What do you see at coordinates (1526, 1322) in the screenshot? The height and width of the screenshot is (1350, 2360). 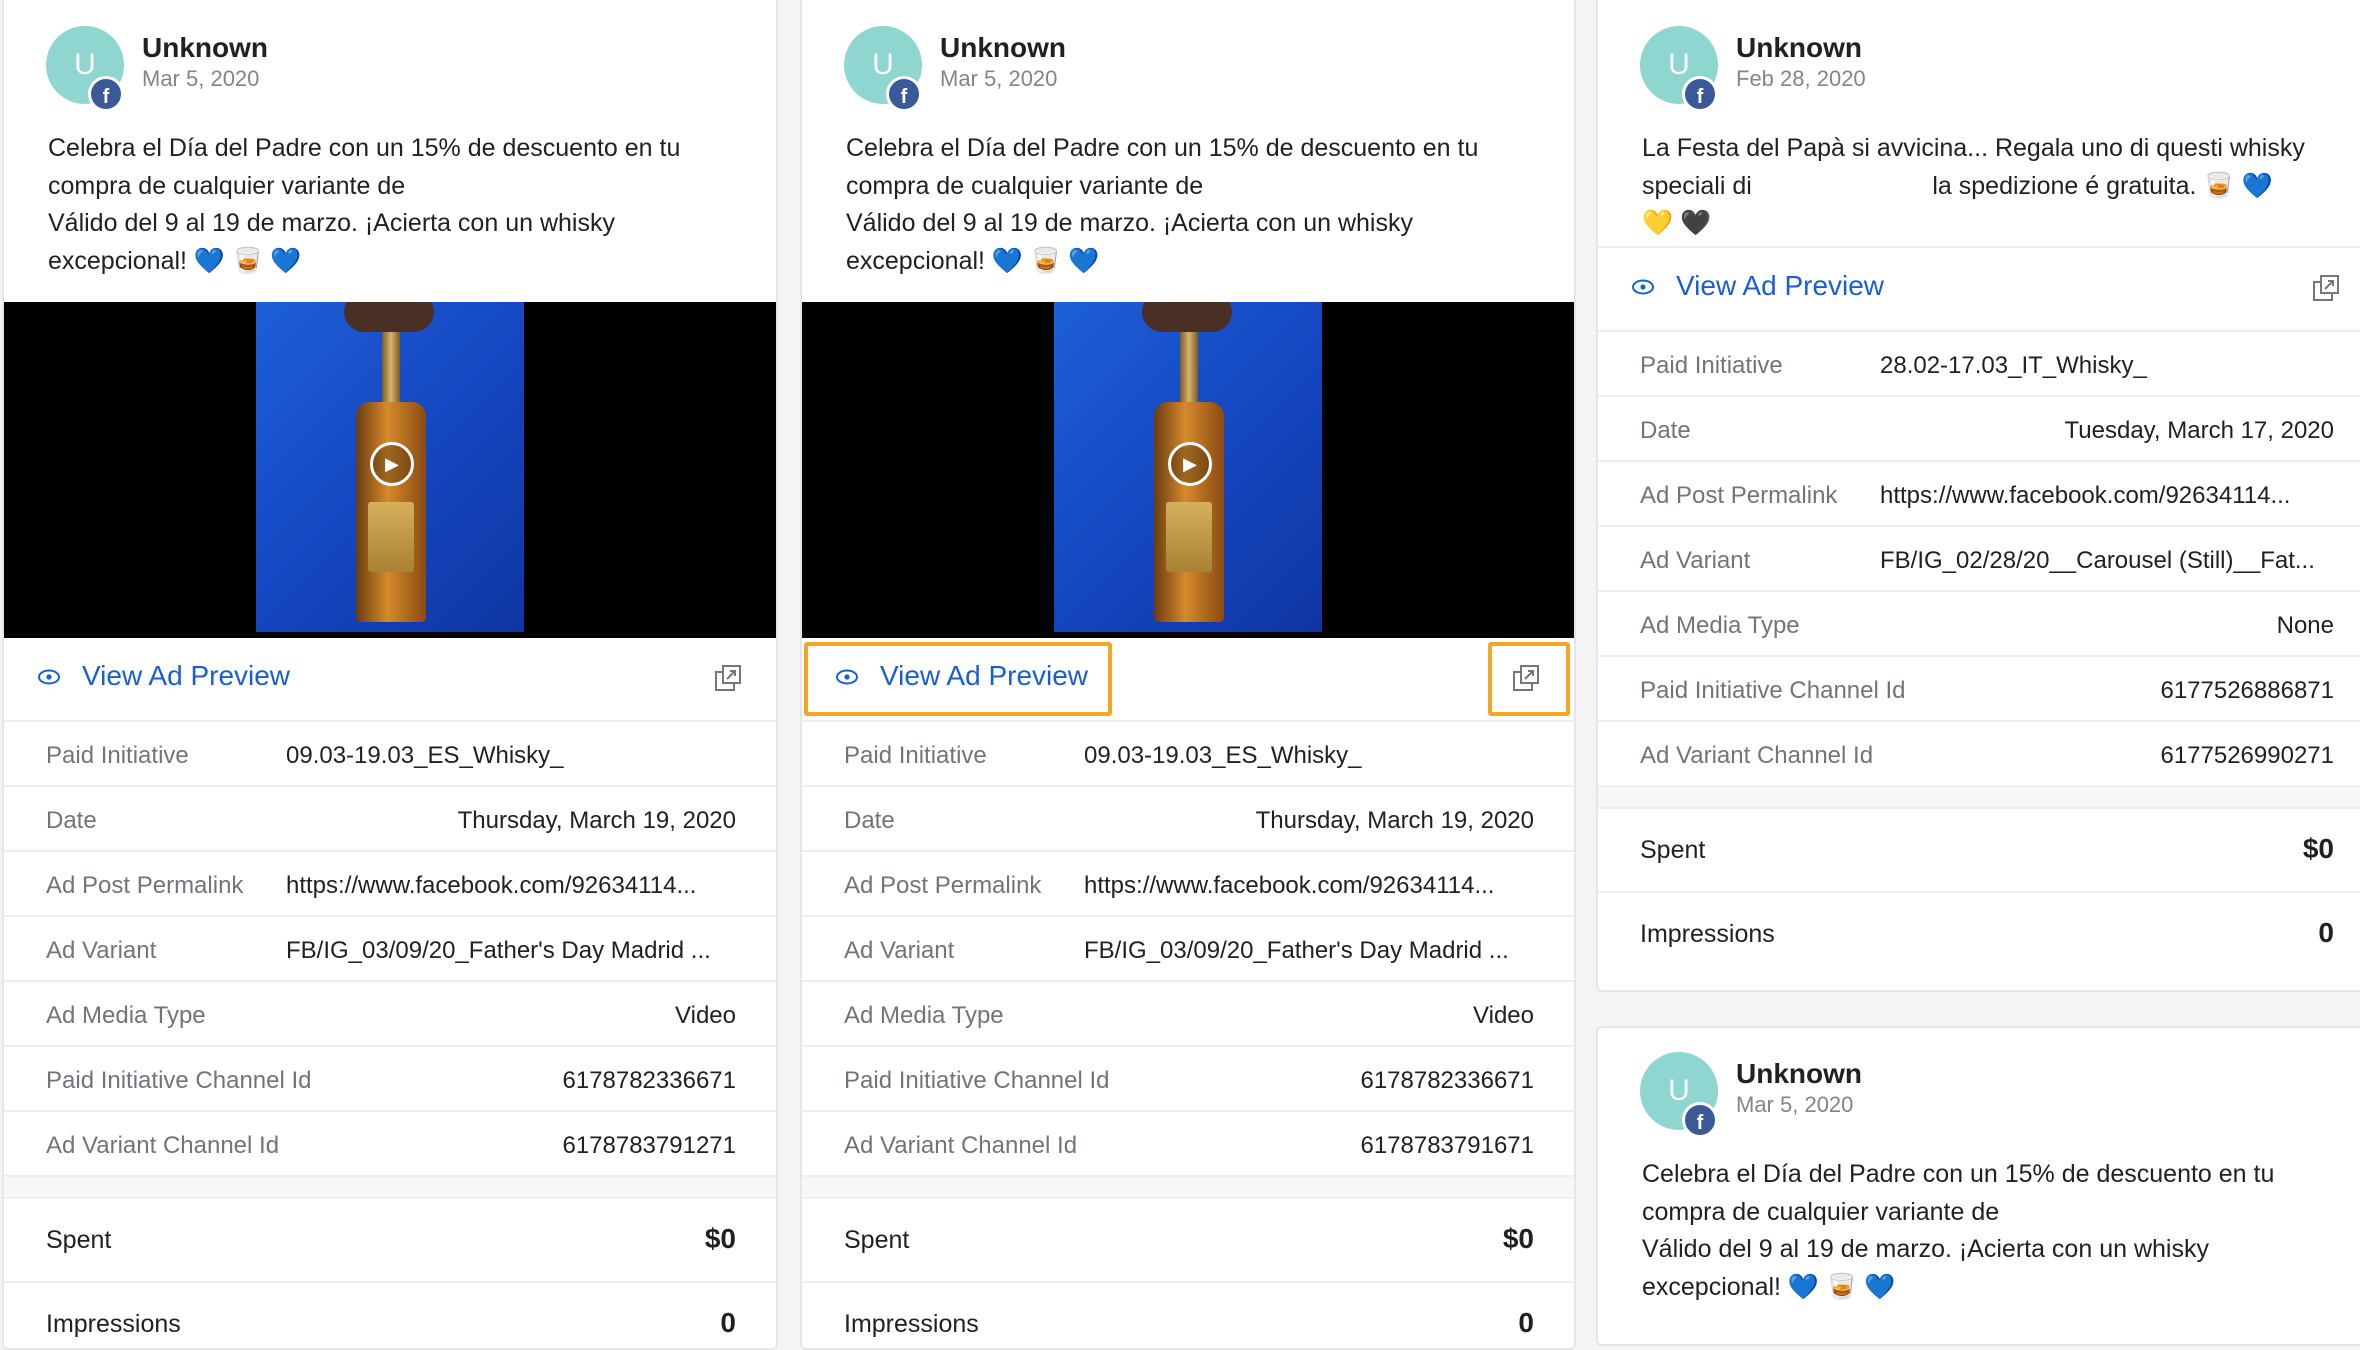 I see `metric-value: 0` at bounding box center [1526, 1322].